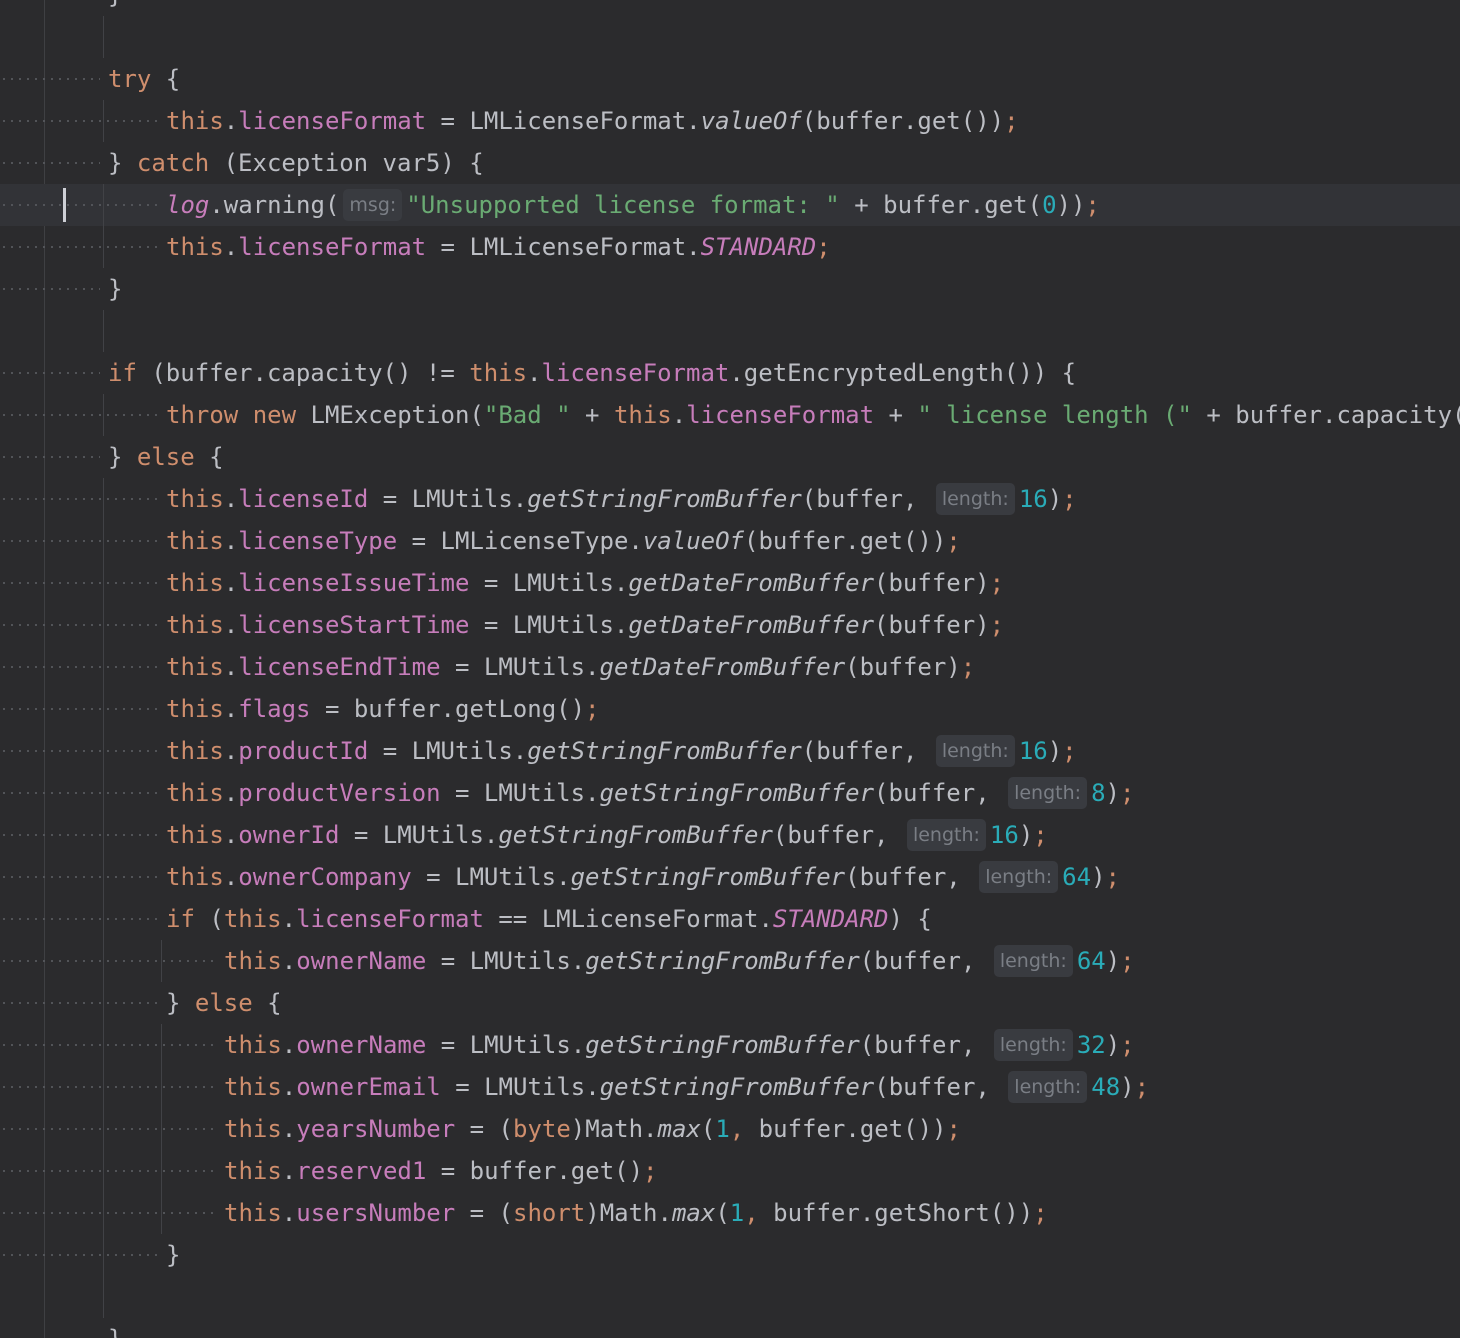 This screenshot has width=1460, height=1338. What do you see at coordinates (730, 163) in the screenshot?
I see `code-line: } catch (Exception var5) {` at bounding box center [730, 163].